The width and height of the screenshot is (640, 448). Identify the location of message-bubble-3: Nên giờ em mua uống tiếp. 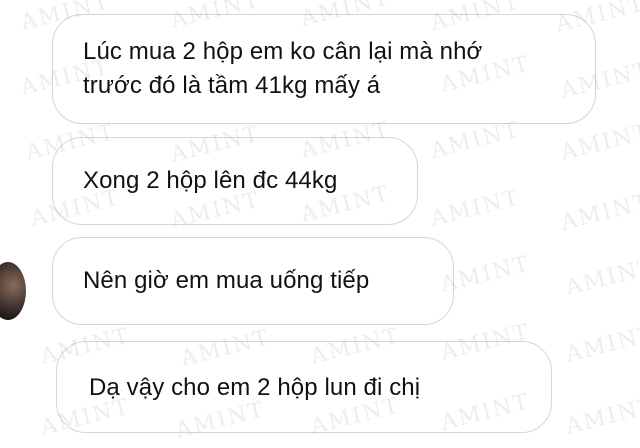
(253, 281).